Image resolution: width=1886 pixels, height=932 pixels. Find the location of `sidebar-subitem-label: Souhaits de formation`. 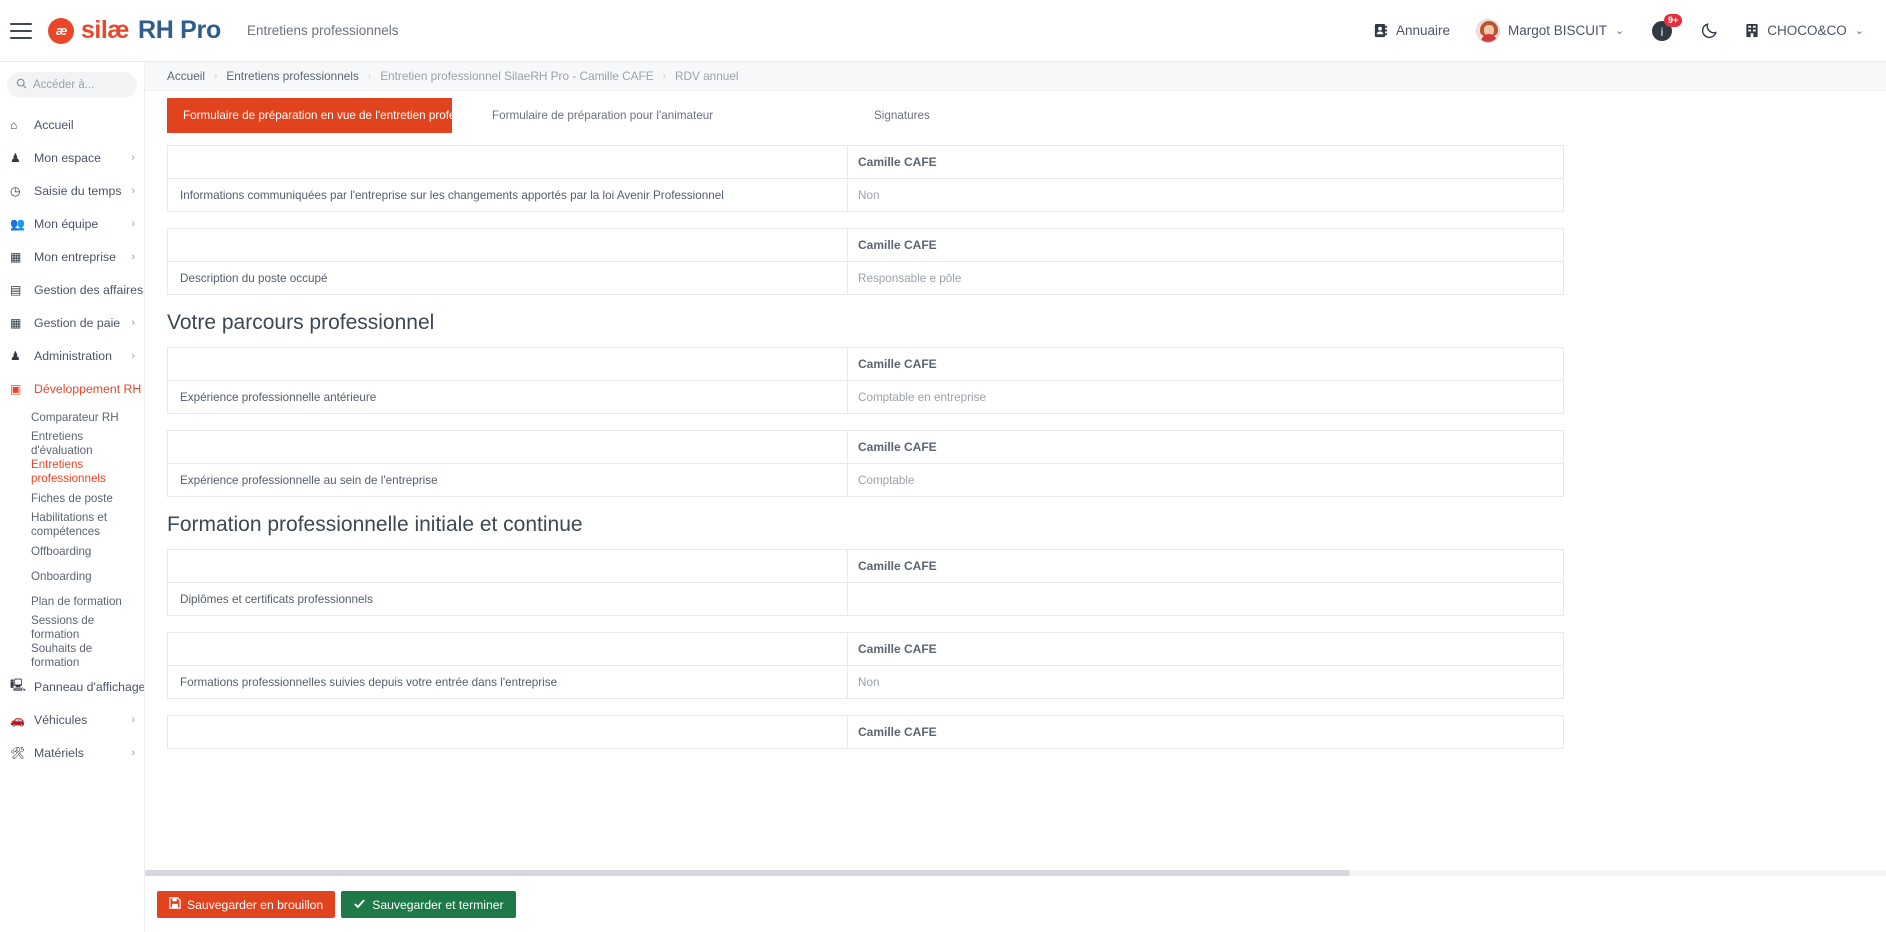

sidebar-subitem-label: Souhaits de formation is located at coordinates (62, 655).